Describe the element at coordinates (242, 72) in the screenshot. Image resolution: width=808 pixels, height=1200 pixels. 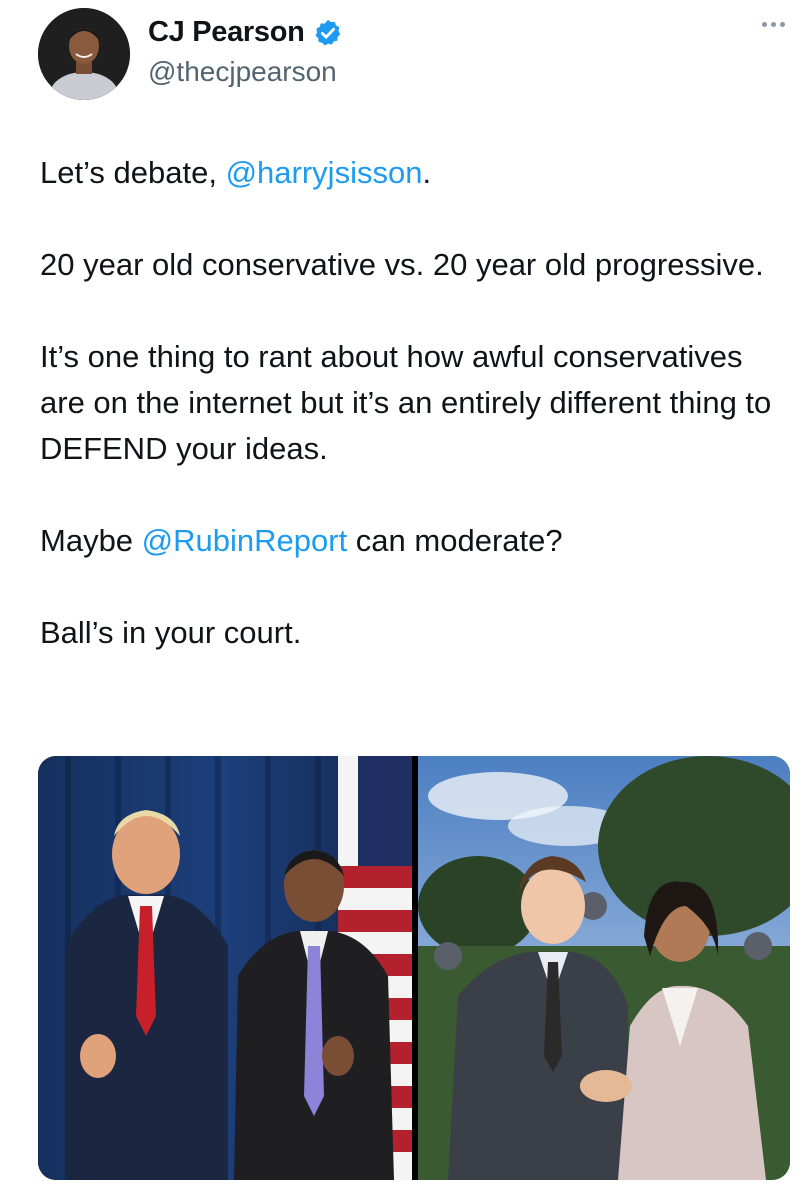
I see `author-handle: @thecjpearson` at that location.